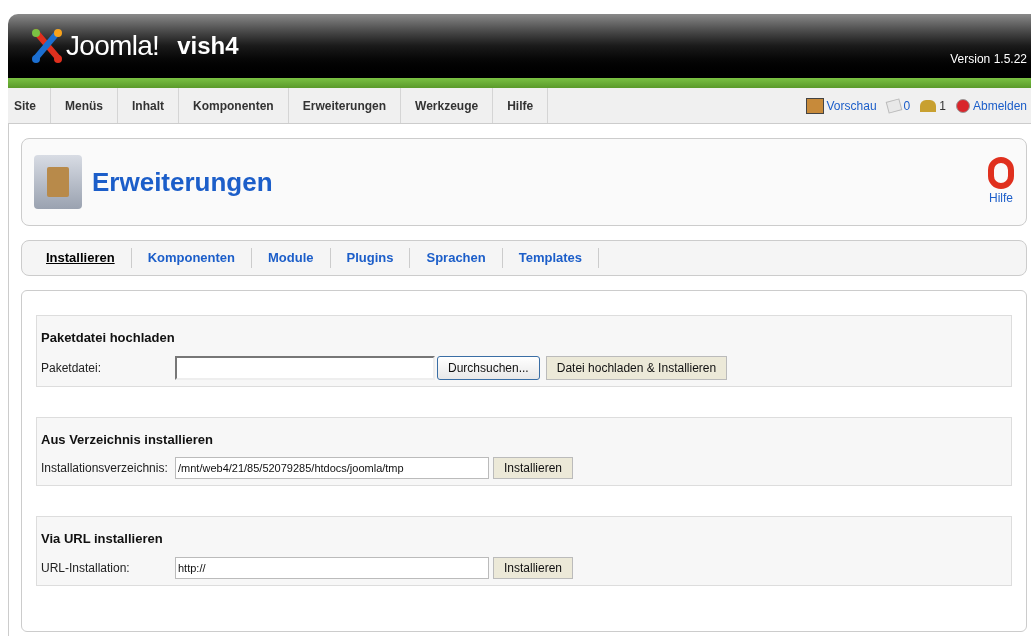 The image size is (1031, 637). What do you see at coordinates (988, 59) in the screenshot?
I see `version-text: Version 1.5.22` at bounding box center [988, 59].